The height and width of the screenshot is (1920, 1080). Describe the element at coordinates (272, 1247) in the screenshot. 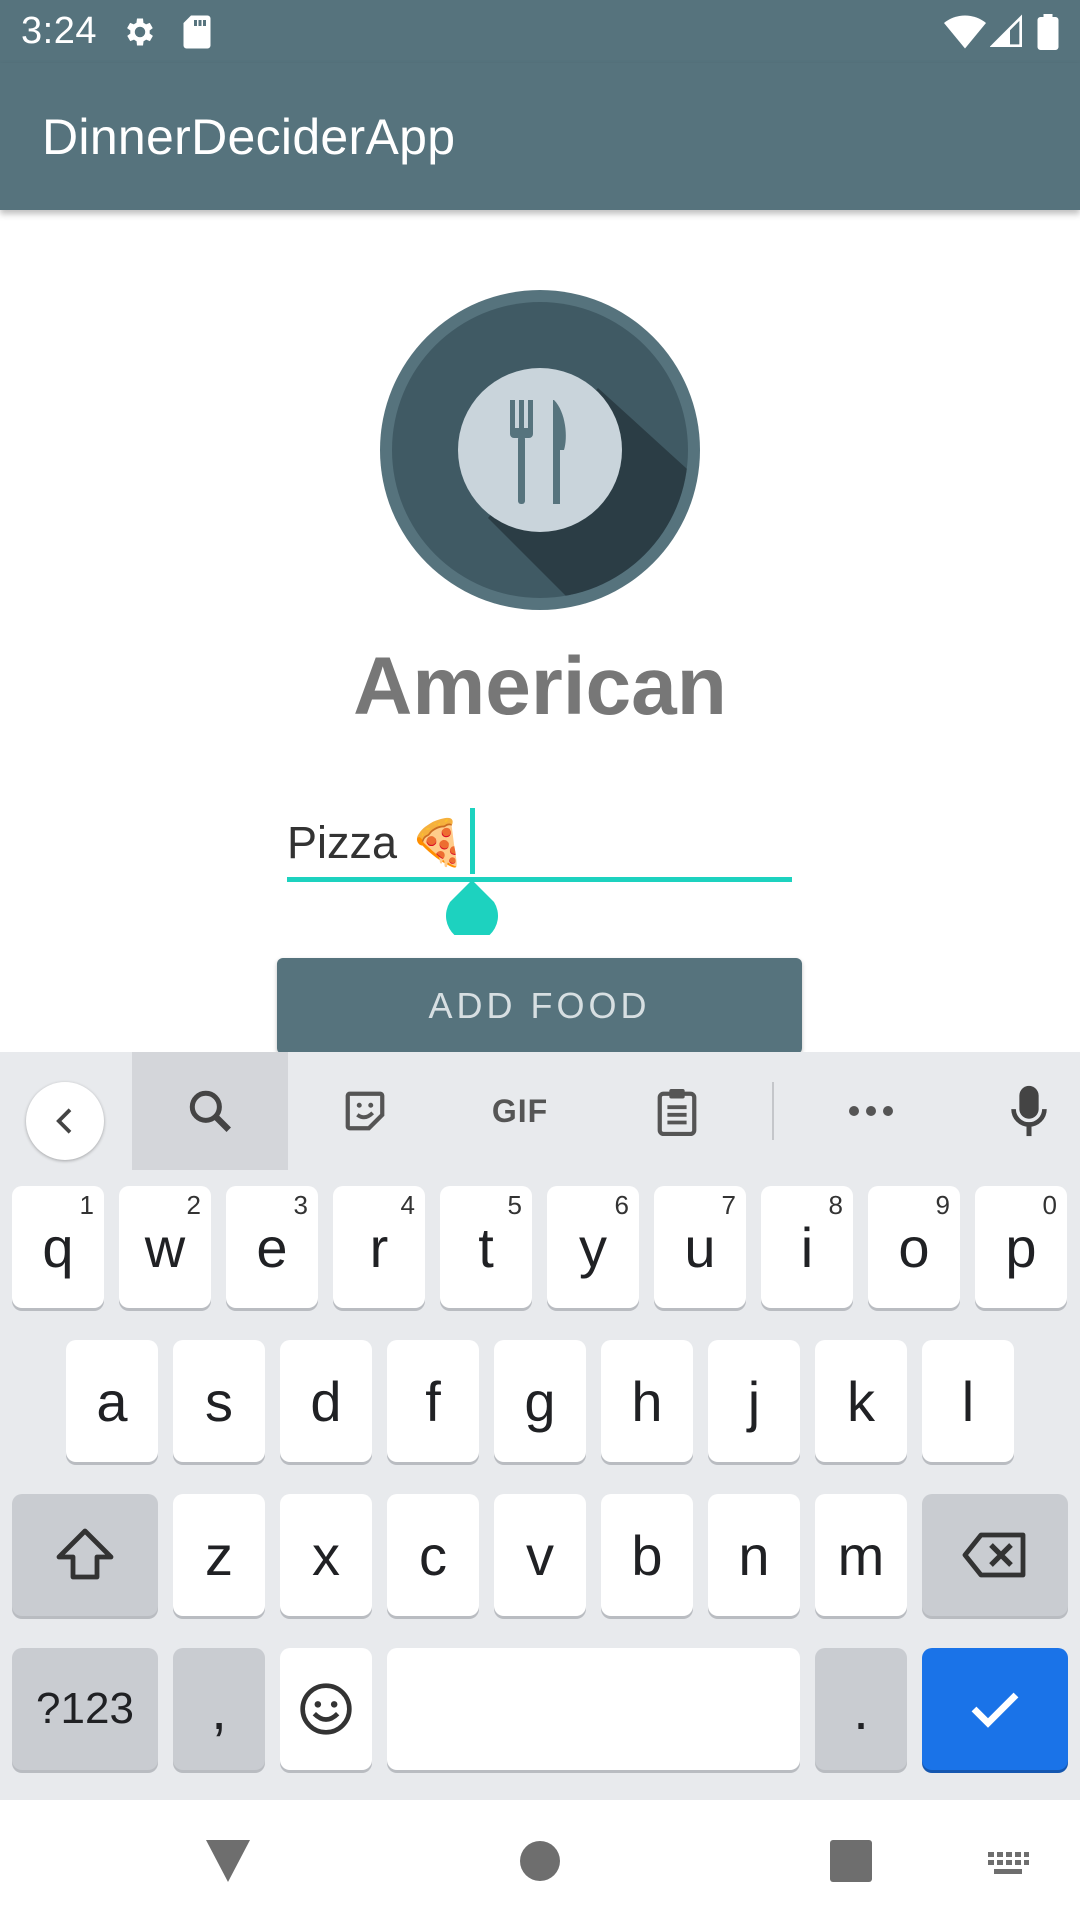

I see `key-e: e3` at that location.